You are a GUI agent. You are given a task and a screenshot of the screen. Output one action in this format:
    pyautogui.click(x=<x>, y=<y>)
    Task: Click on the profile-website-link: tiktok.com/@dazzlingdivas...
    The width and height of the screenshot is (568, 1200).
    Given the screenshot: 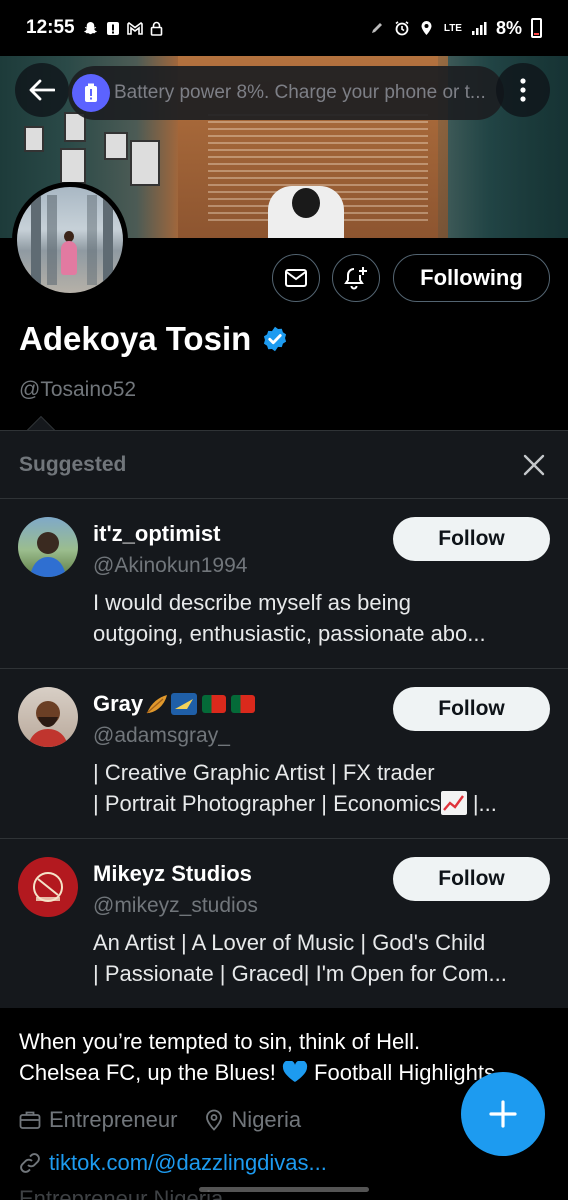 What is the action you would take?
    pyautogui.click(x=188, y=1163)
    